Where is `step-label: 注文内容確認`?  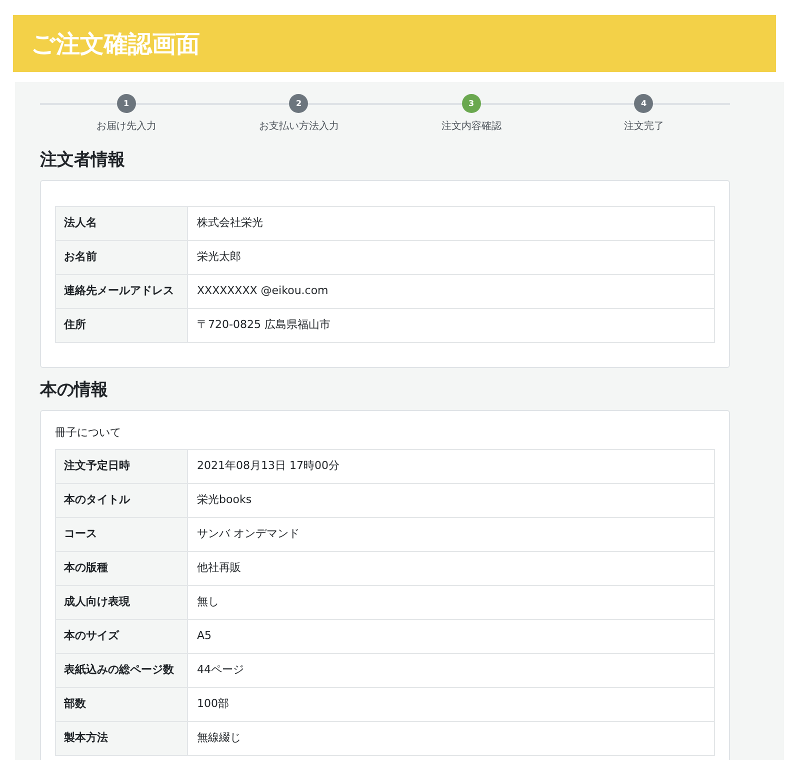
step-label: 注文内容確認 is located at coordinates (471, 127).